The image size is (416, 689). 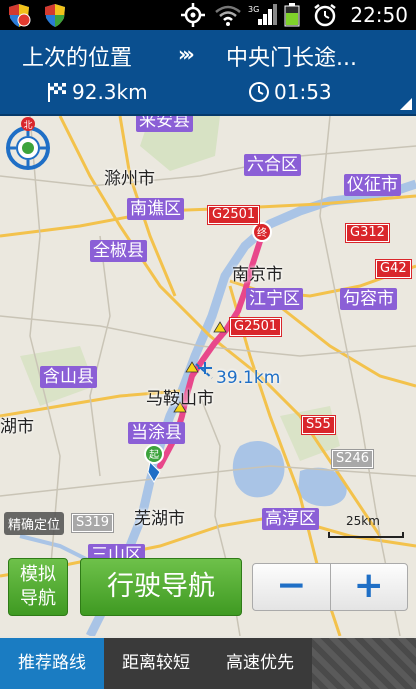 What do you see at coordinates (257, 275) in the screenshot?
I see `city-label: 南京市` at bounding box center [257, 275].